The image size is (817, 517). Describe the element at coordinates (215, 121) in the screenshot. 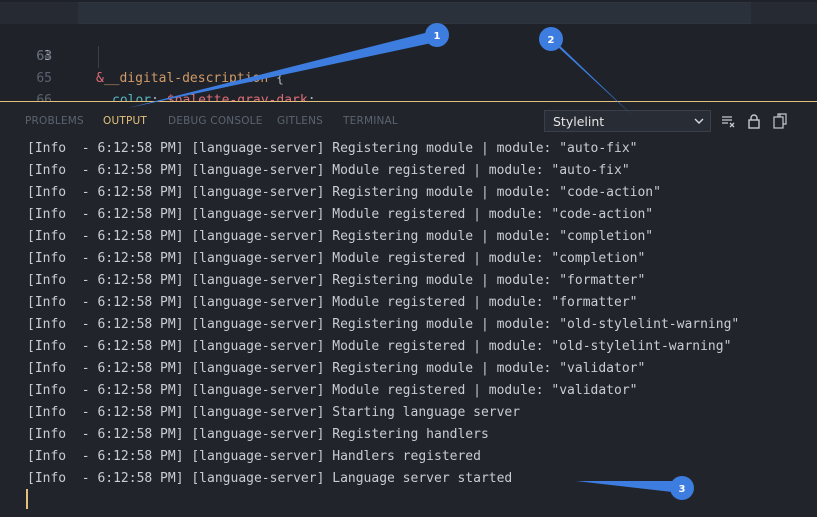

I see `tab-debug-console: DEBUG CONSOLE` at that location.